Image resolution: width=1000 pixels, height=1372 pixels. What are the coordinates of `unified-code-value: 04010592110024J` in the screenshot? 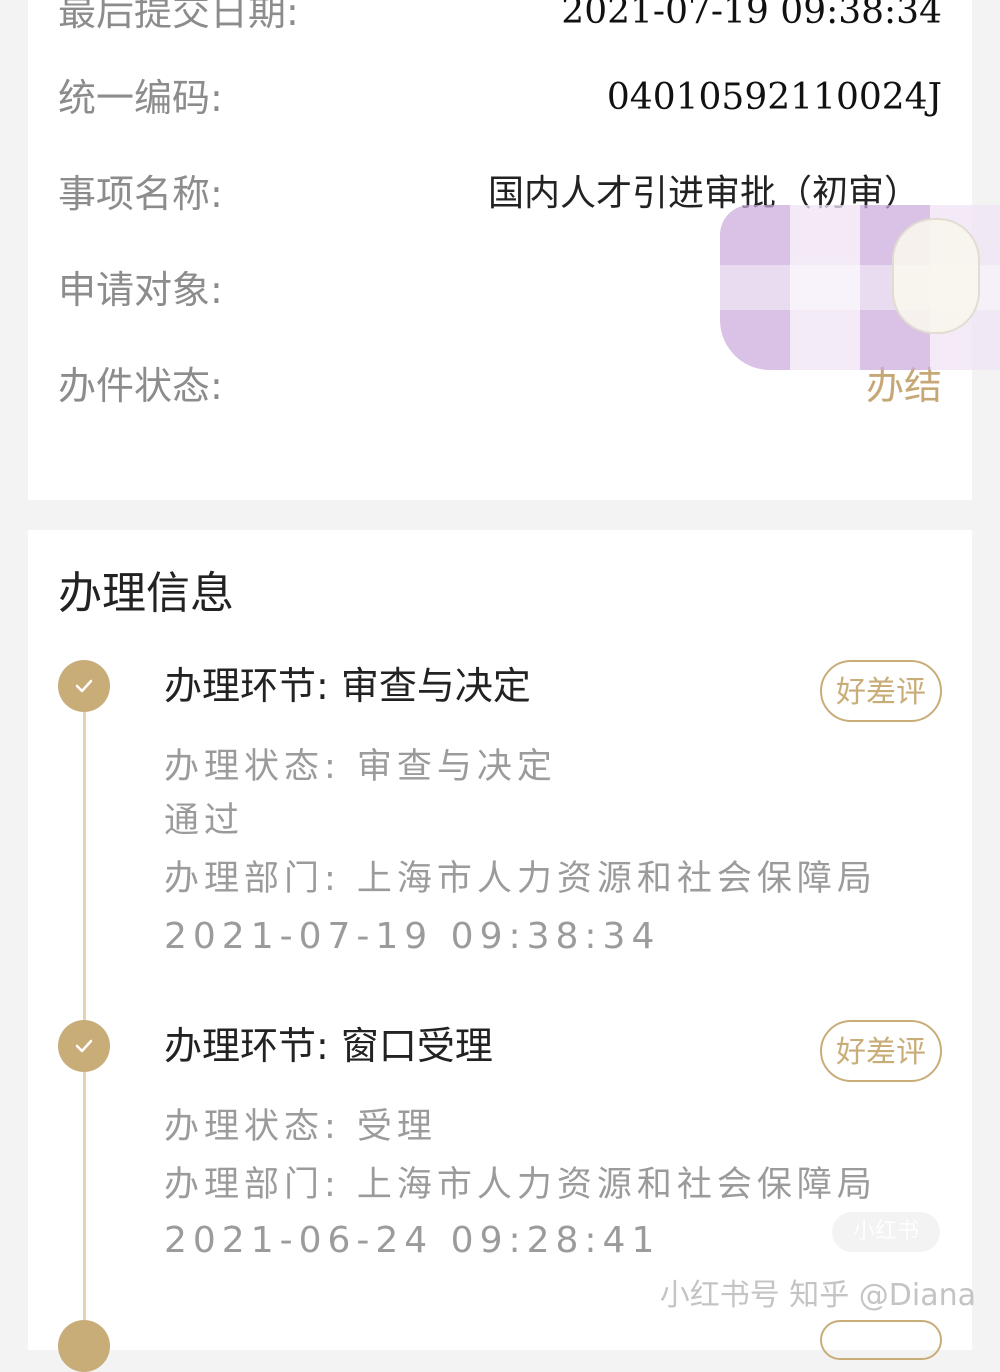 It's located at (774, 97).